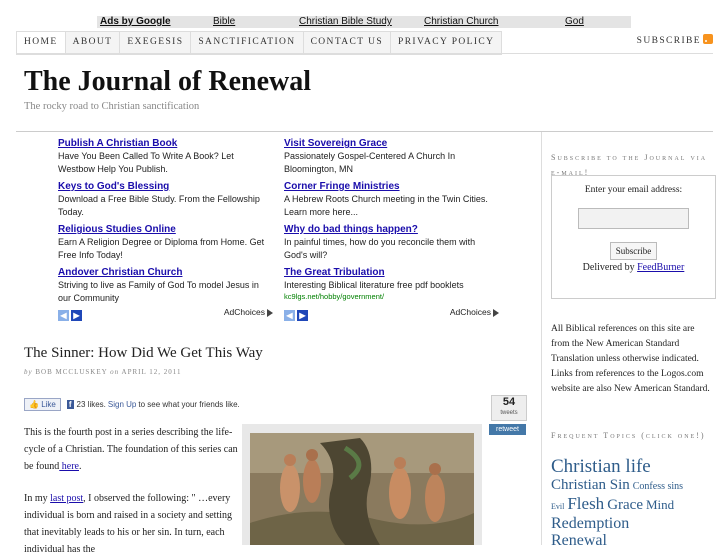 The width and height of the screenshot is (727, 558). Describe the element at coordinates (69, 466) in the screenshot. I see `series-link: here` at that location.